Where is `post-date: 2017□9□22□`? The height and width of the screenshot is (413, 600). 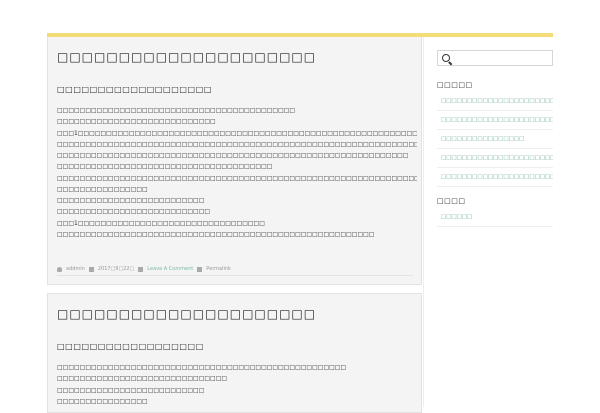 post-date: 2017□9□22□ is located at coordinates (116, 269).